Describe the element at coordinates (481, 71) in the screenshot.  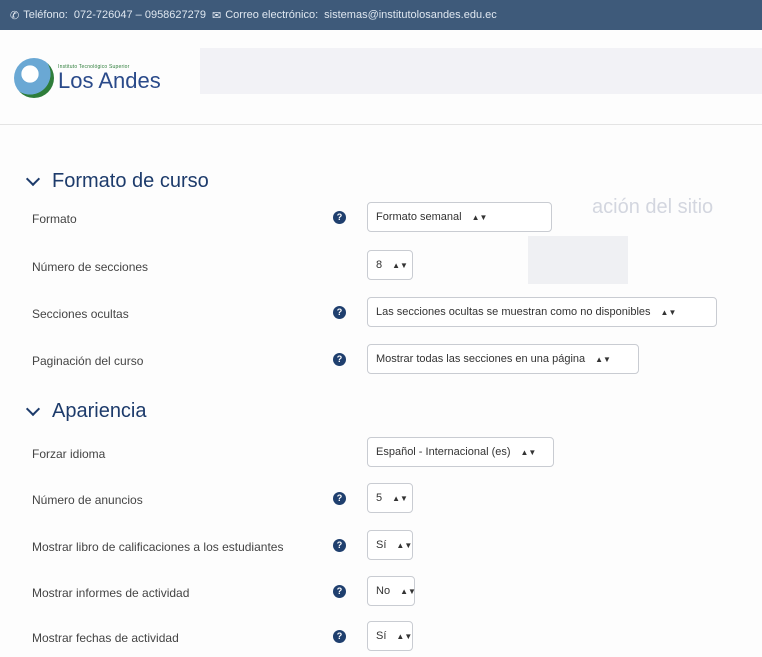
I see `background-banner` at that location.